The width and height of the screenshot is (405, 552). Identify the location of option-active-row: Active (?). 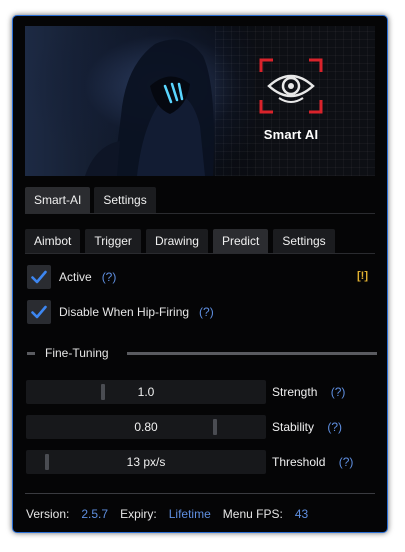
(71, 277).